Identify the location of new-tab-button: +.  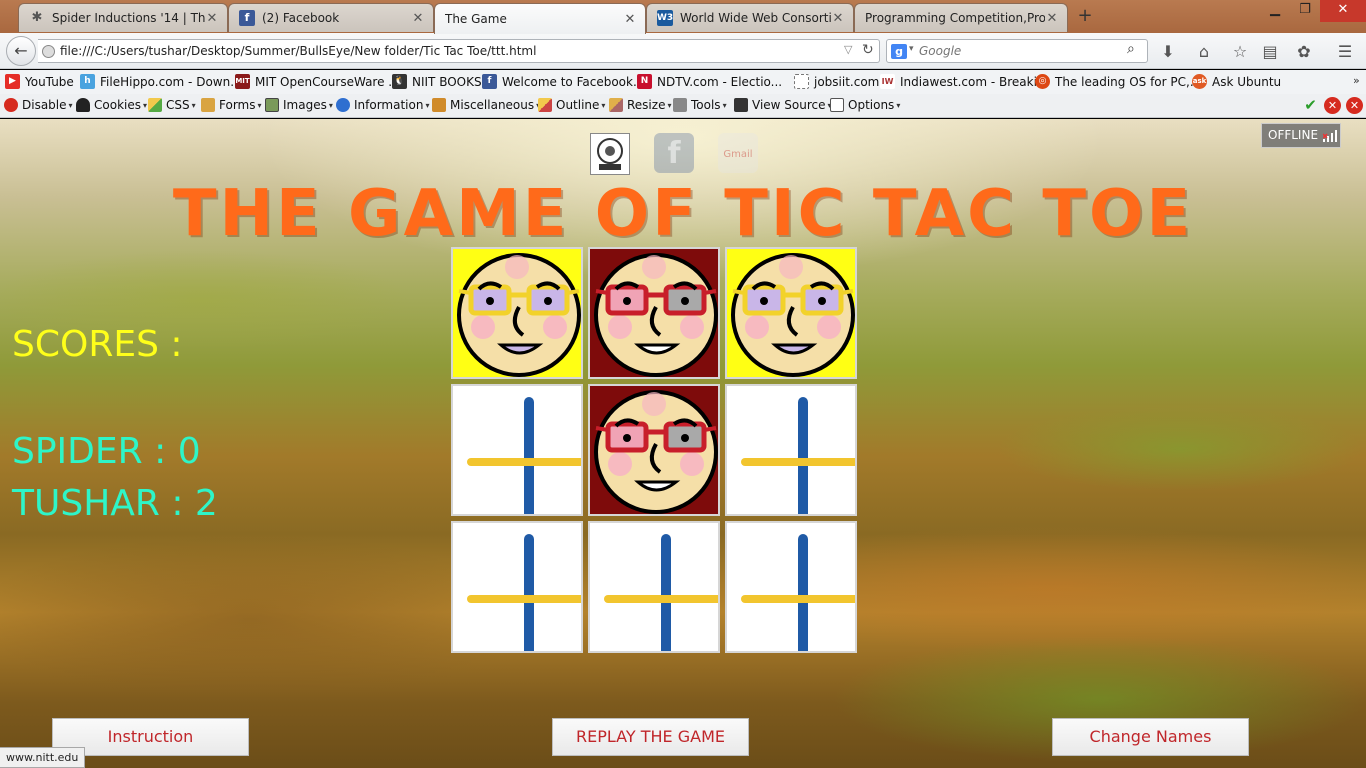
(1085, 16).